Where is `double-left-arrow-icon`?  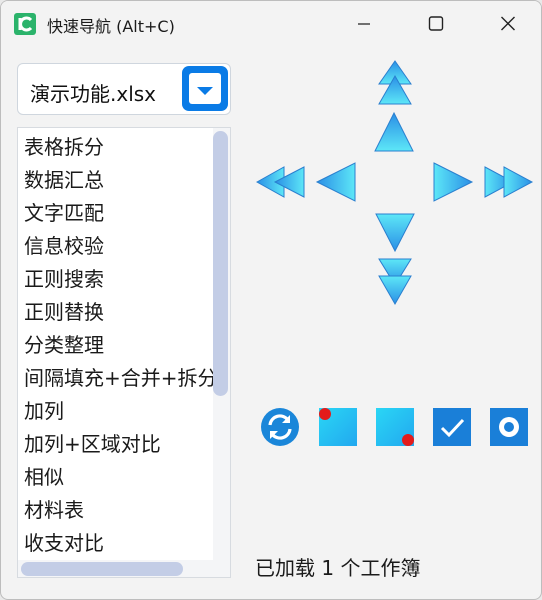 double-left-arrow-icon is located at coordinates (280, 182).